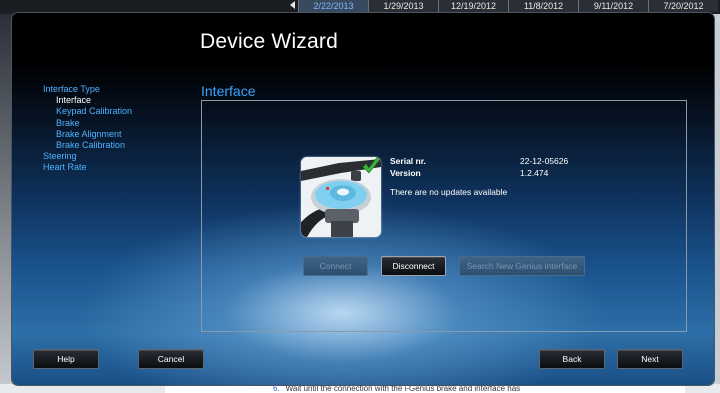  I want to click on scroll-left-arrow-icon, so click(292, 5).